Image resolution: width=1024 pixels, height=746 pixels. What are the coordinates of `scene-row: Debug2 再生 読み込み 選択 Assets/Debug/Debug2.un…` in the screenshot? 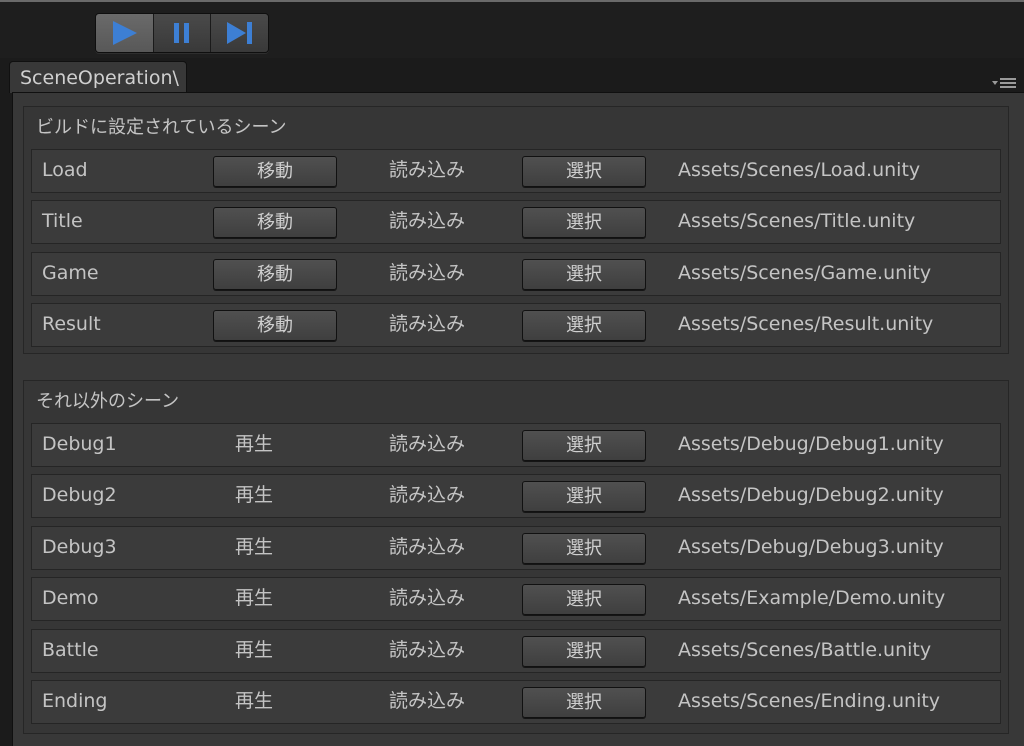 It's located at (516, 496).